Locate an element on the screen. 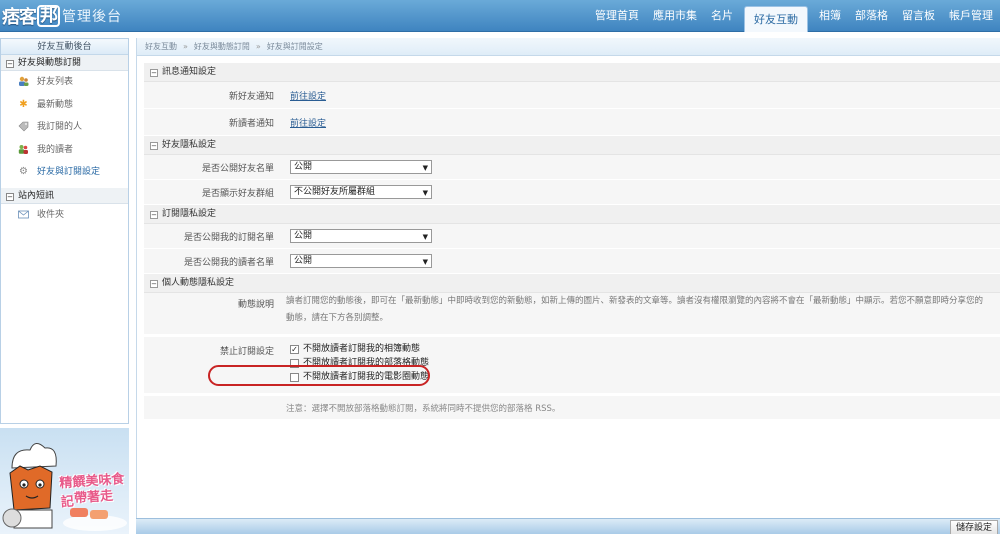  sidebar-item-label: 收件夾 is located at coordinates (51, 214).